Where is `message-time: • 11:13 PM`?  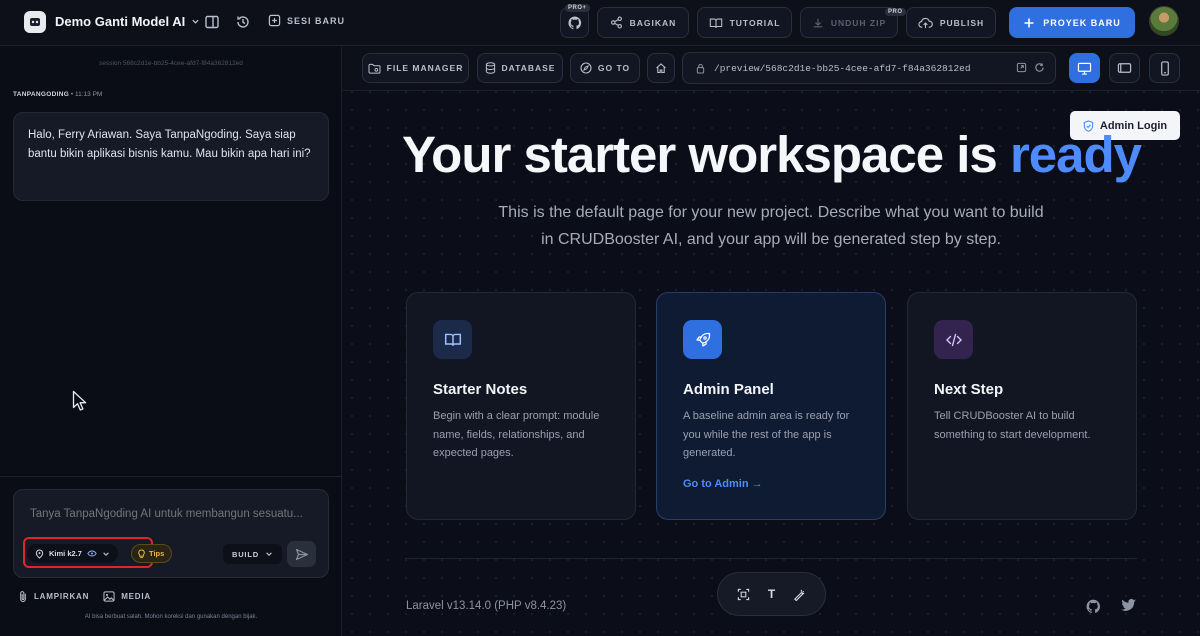 message-time: • 11:13 PM is located at coordinates (86, 94).